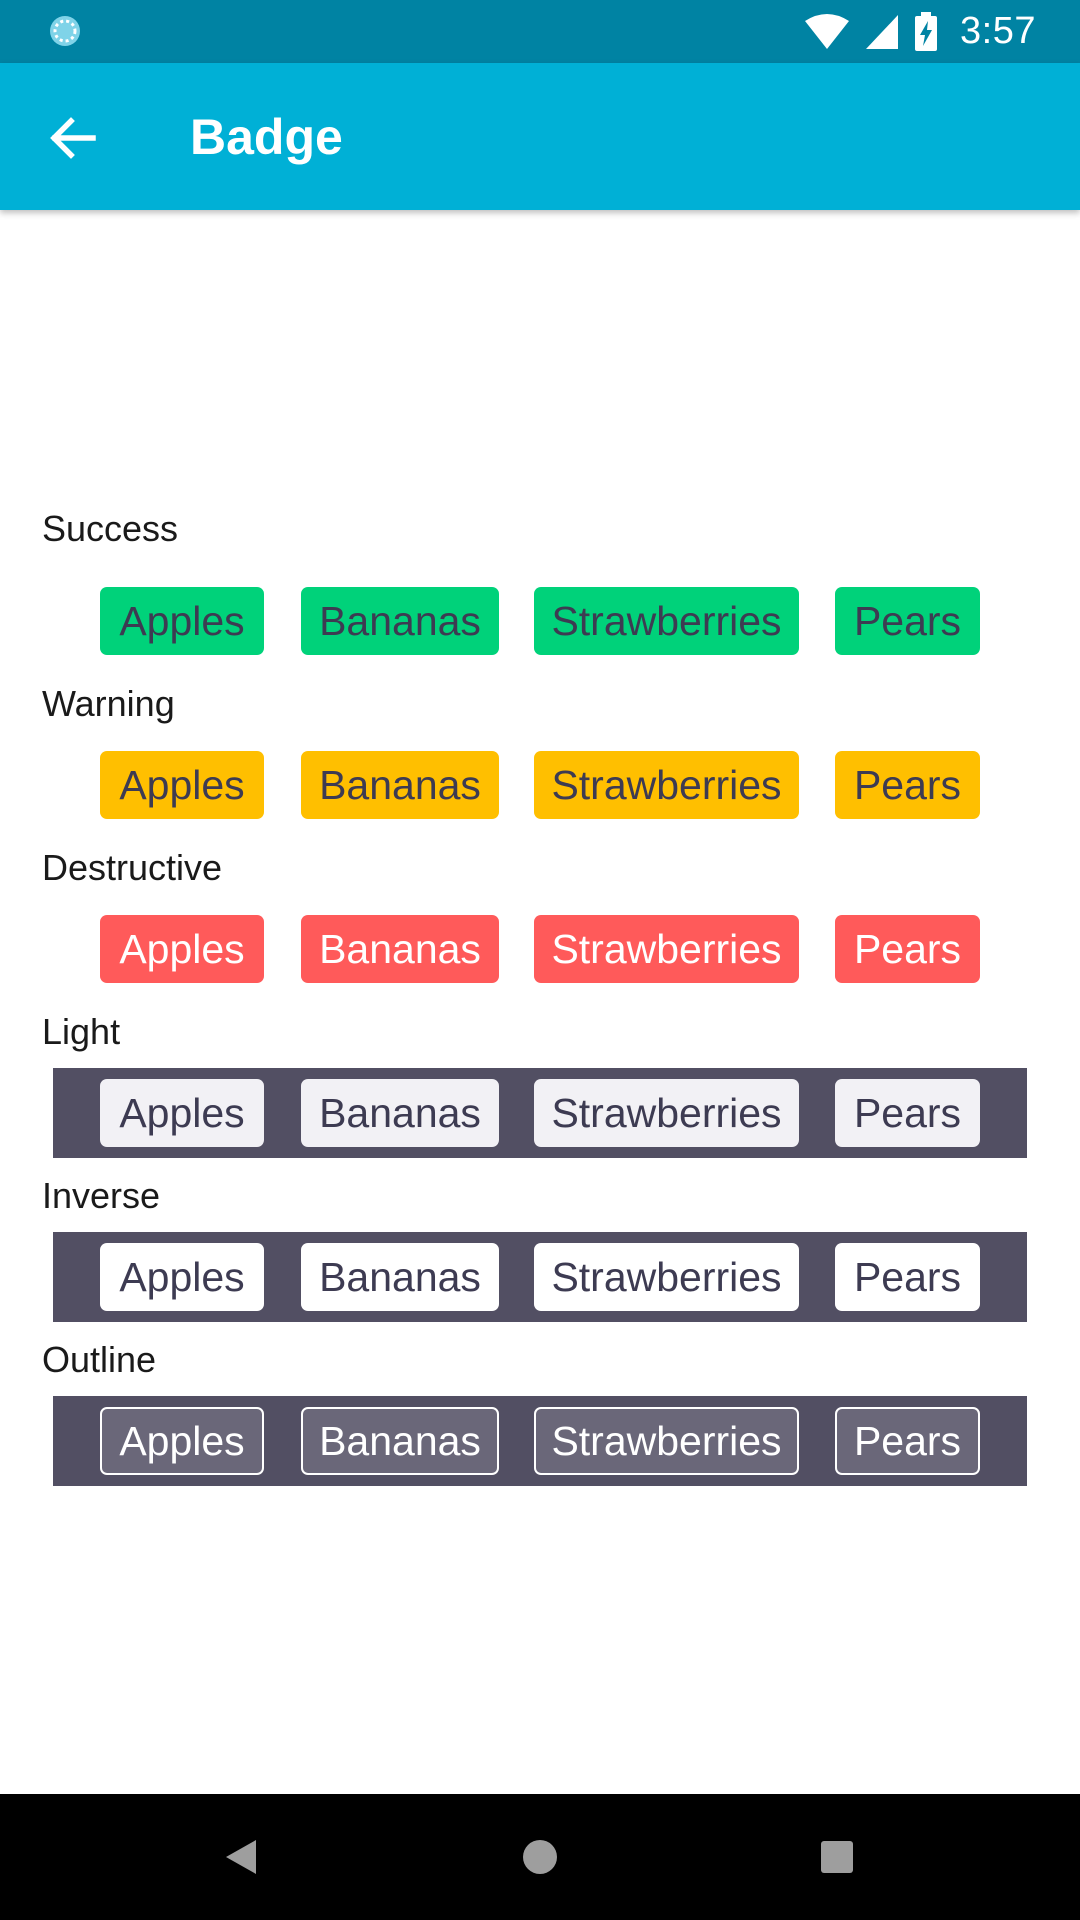  I want to click on home-circle-icon, so click(540, 1857).